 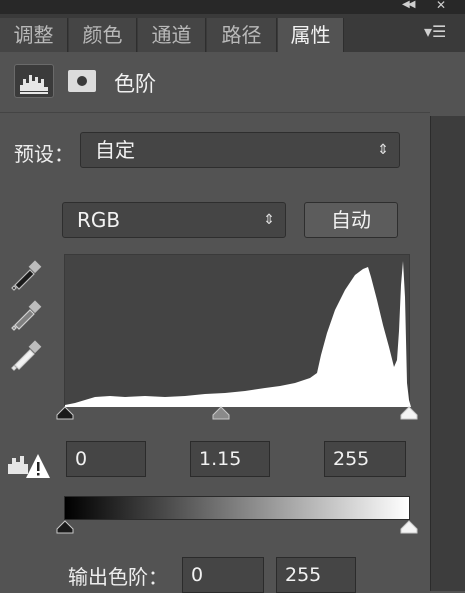 What do you see at coordinates (408, 5) in the screenshot?
I see `collapse-panel-icon: ◀◀` at bounding box center [408, 5].